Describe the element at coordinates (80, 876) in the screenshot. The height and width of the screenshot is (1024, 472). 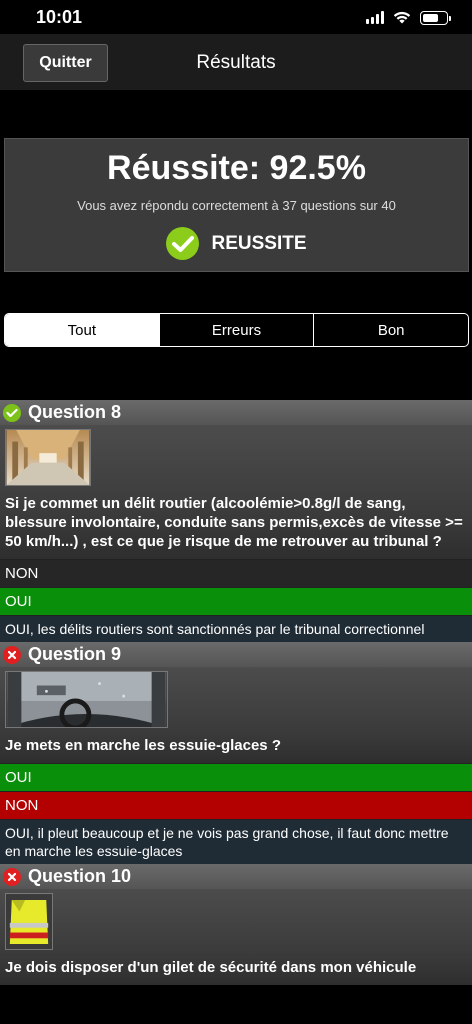
I see `question-title: Question 10` at that location.